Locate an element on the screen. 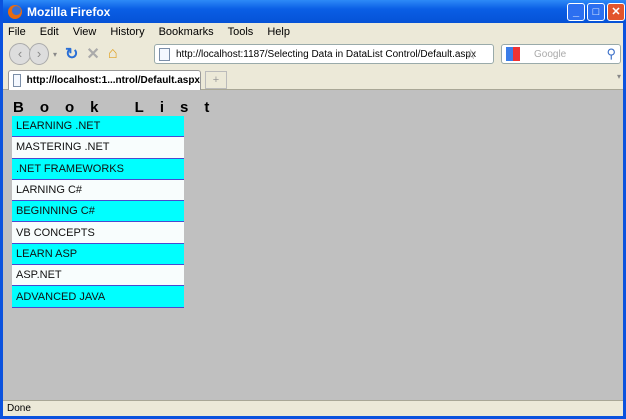  new-tab-button: + is located at coordinates (216, 80).